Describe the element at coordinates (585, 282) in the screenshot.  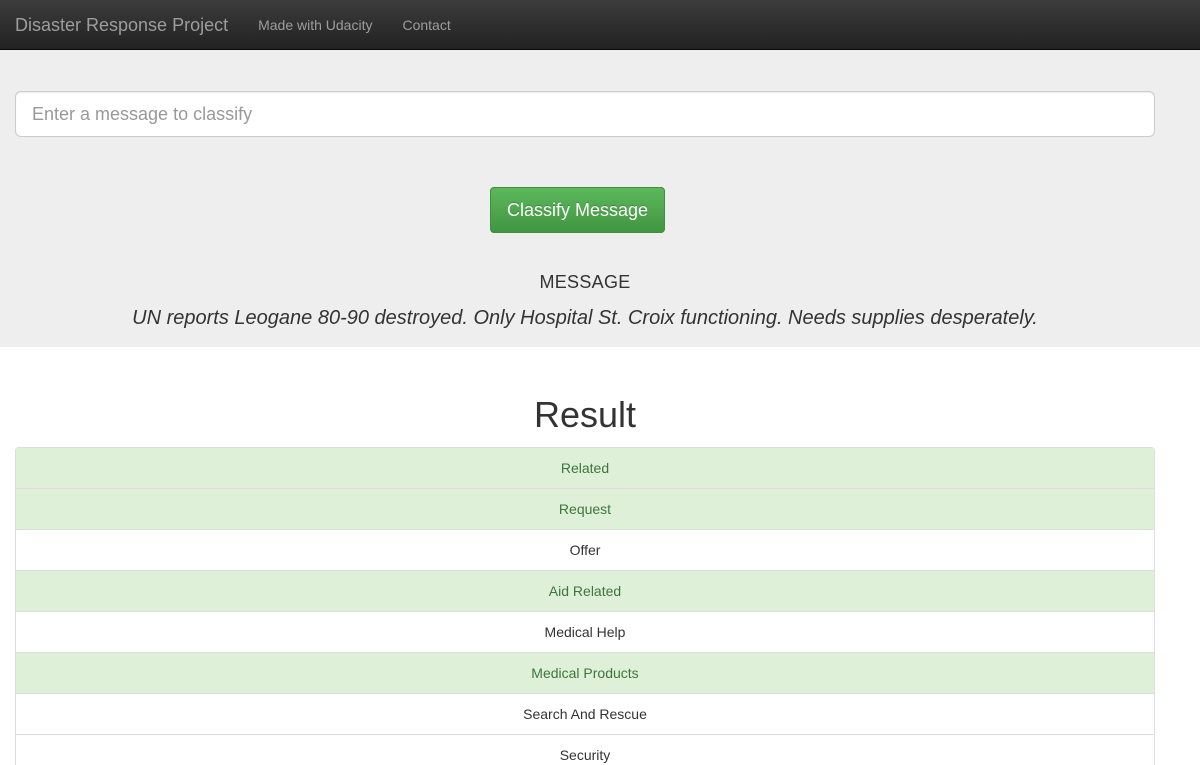
I see `message-heading: MESSAGE` at that location.